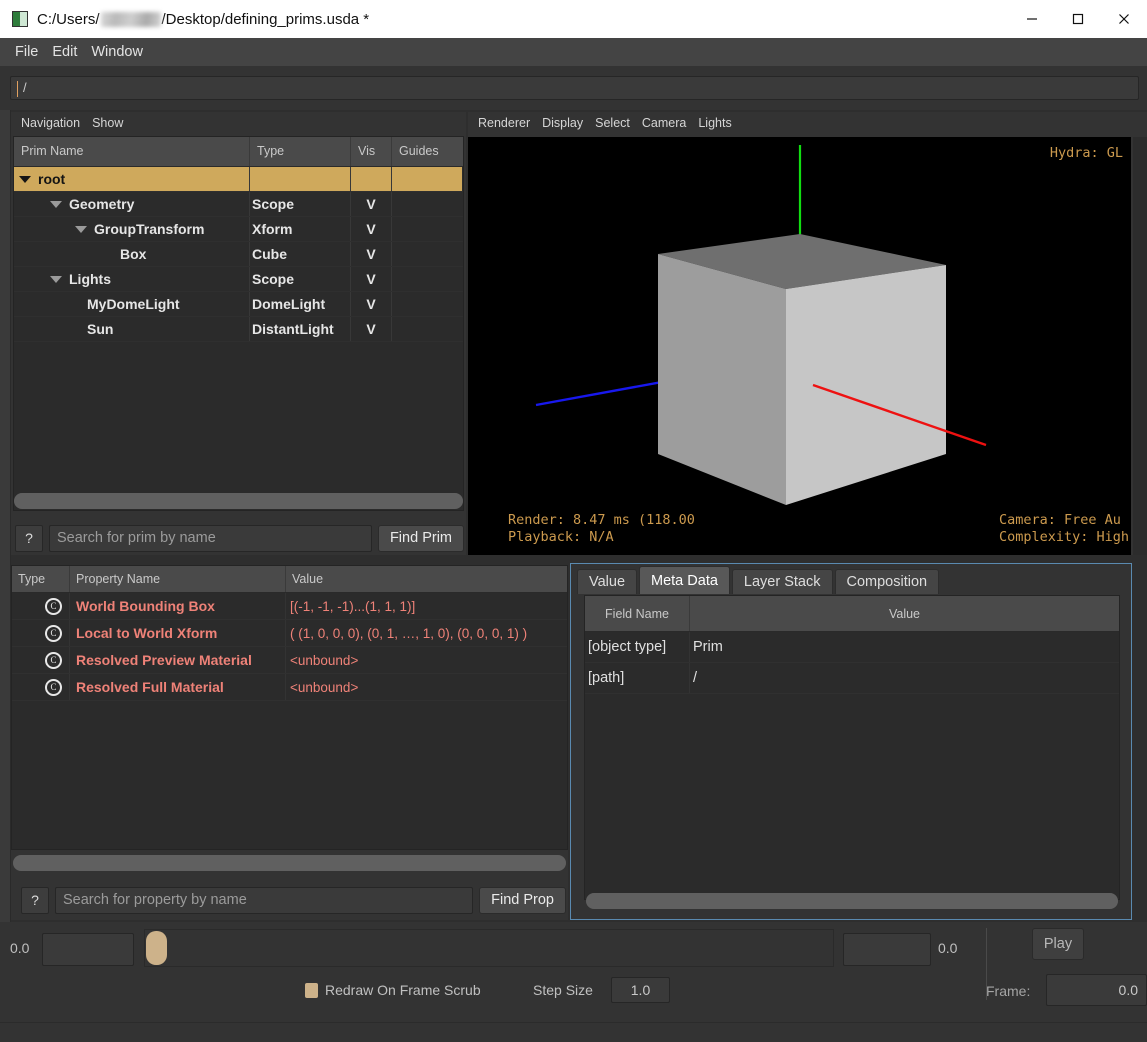  What do you see at coordinates (289, 687) in the screenshot?
I see `table-row: C Resolved Full Material <unbound>` at bounding box center [289, 687].